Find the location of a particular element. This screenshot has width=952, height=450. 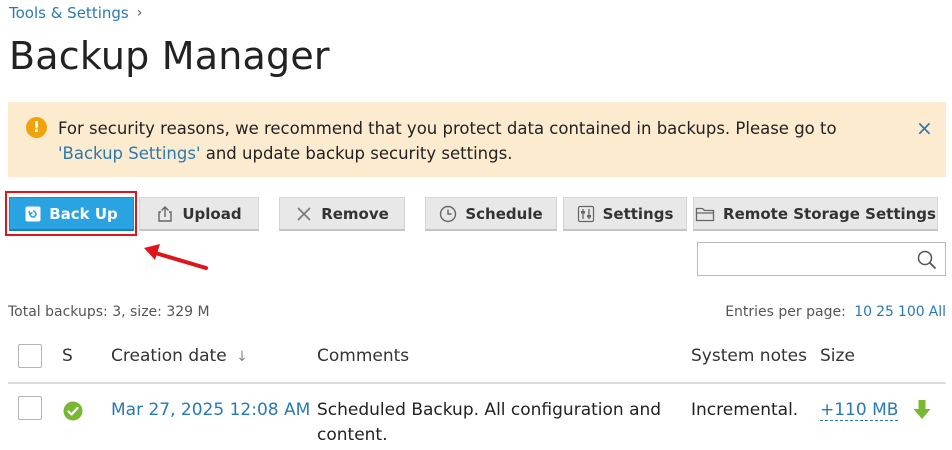

remove-button: Remove is located at coordinates (342, 214).